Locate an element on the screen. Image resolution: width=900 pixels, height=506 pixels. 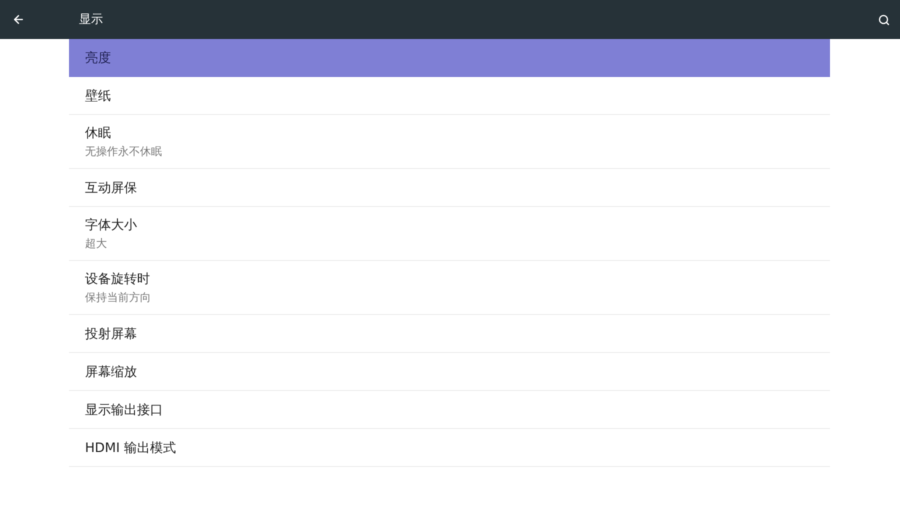
item-title: 显示输出接口 is located at coordinates (124, 410).